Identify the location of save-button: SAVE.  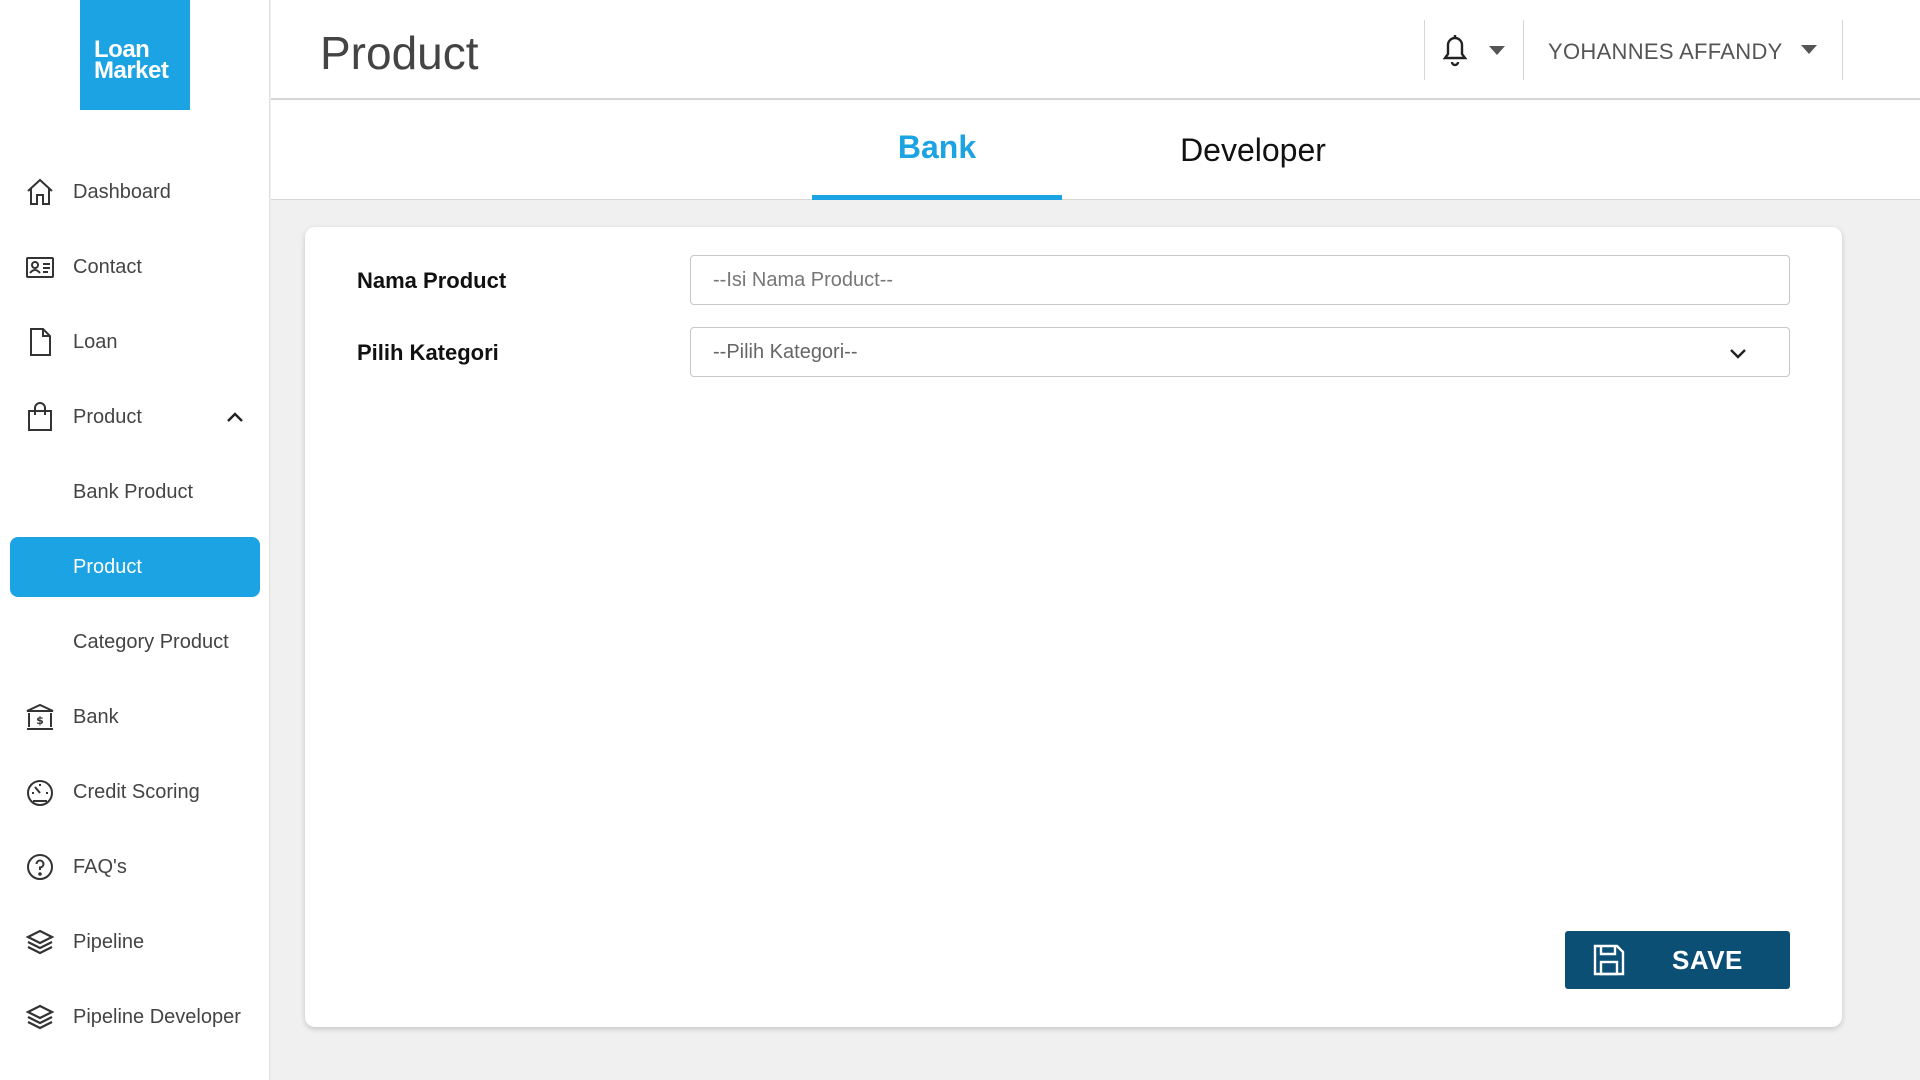
(1677, 960).